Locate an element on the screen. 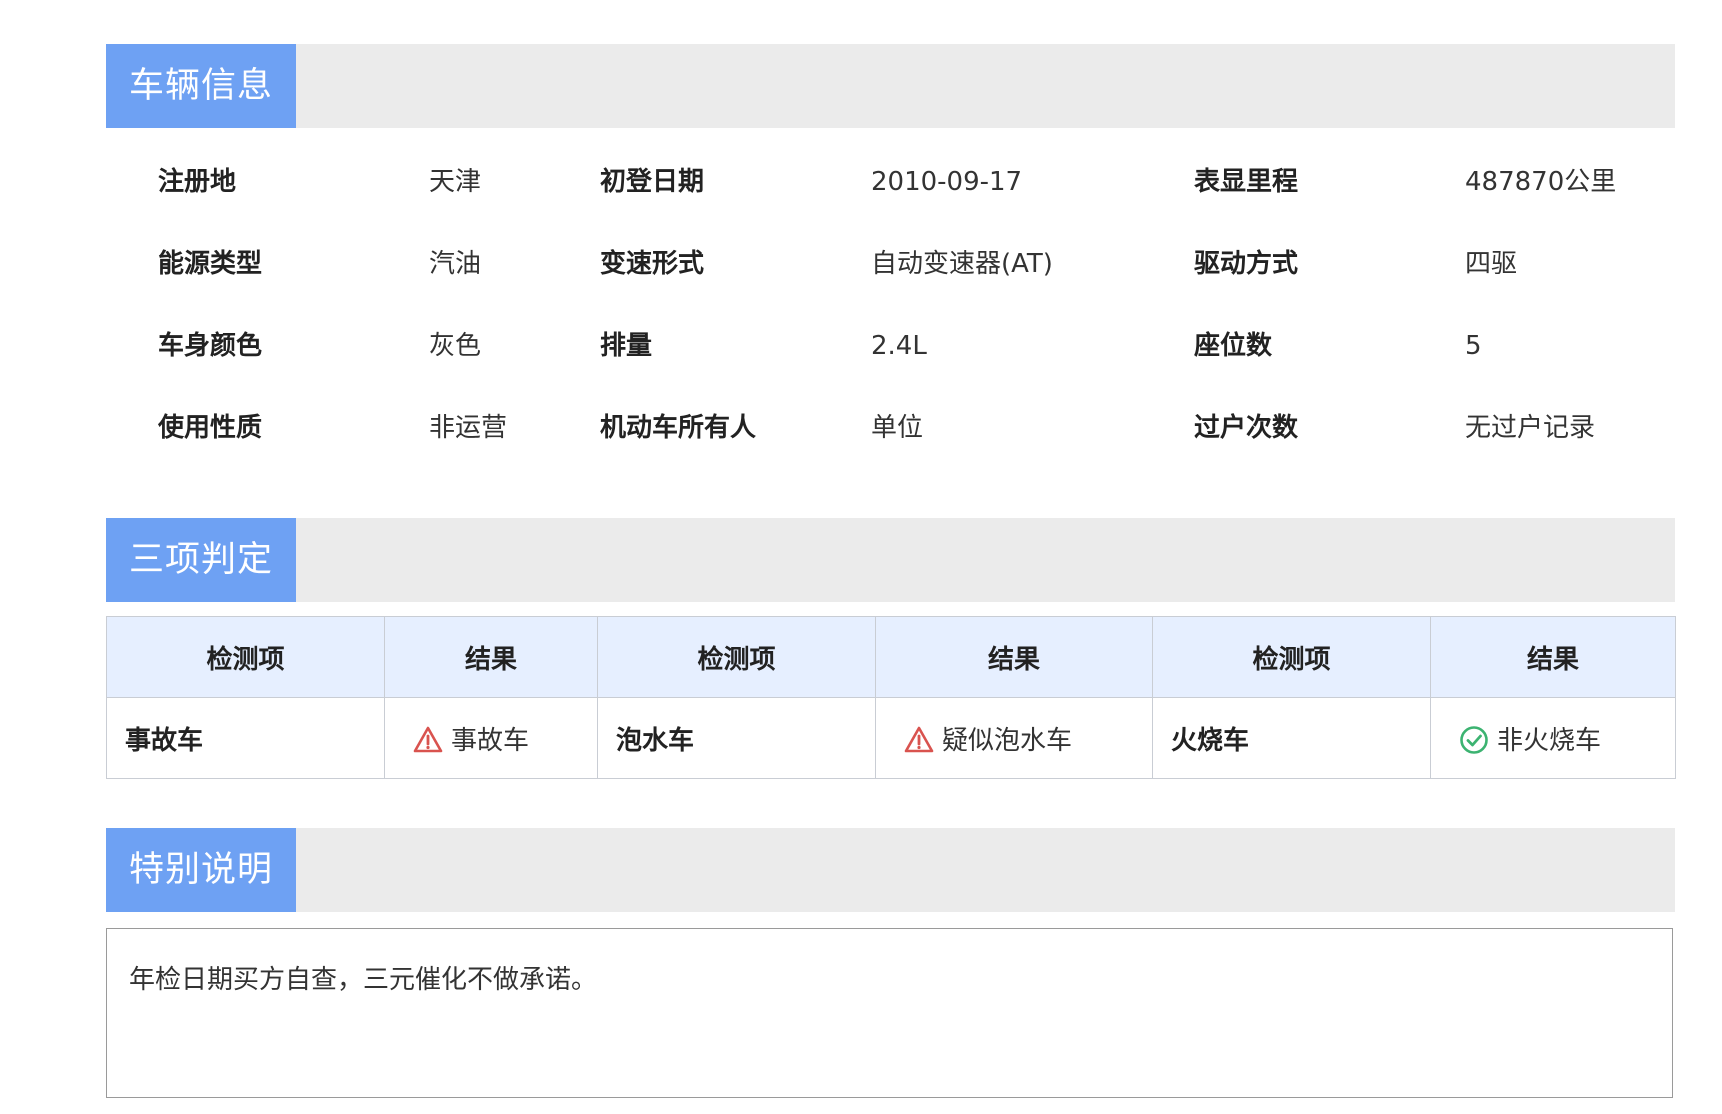  info-value-displacement: 2.4L is located at coordinates (899, 346).